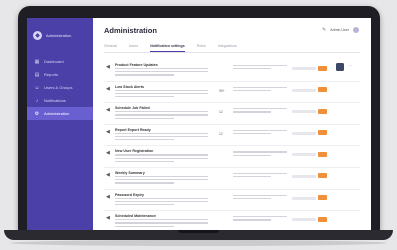 This screenshot has height=250, width=397. Describe the element at coordinates (324, 30) in the screenshot. I see `edit-icon: ✎` at that location.